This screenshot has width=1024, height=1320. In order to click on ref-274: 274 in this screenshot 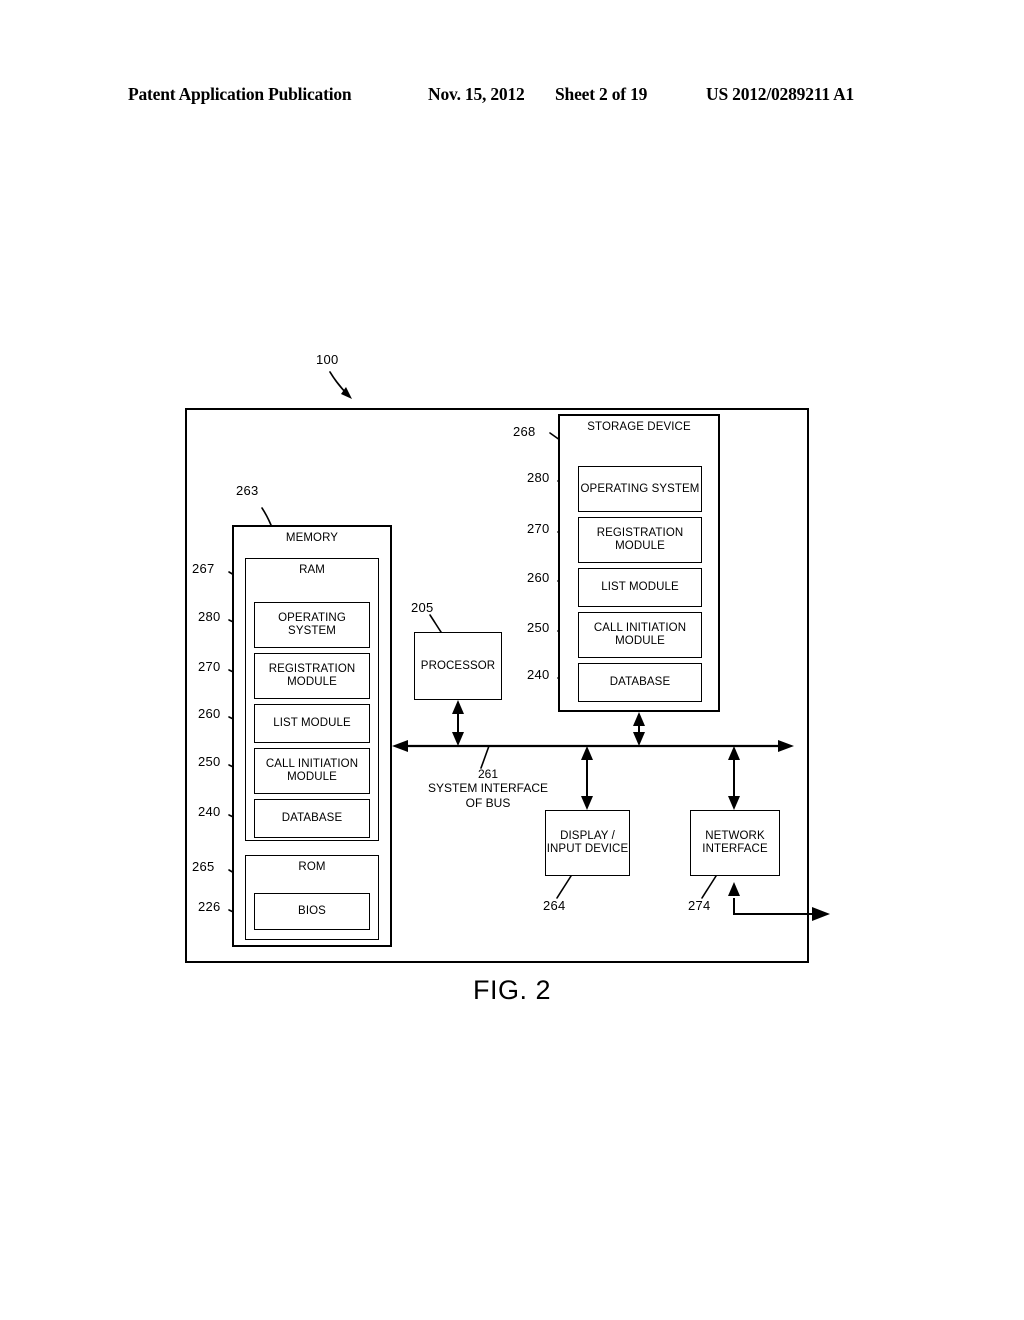, I will do `click(699, 905)`.